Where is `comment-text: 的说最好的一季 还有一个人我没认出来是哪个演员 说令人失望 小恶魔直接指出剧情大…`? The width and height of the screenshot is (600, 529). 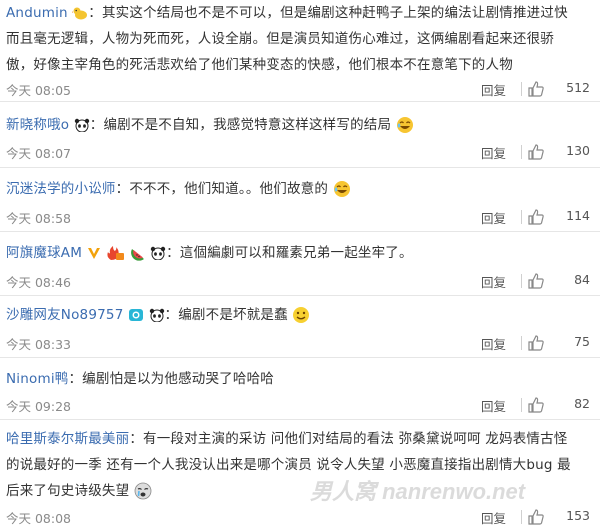
comment-text: 的说最好的一季 还有一个人我没认出来是哪个演员 说令人失望 小恶魔直接指出剧情大… is located at coordinates (288, 465).